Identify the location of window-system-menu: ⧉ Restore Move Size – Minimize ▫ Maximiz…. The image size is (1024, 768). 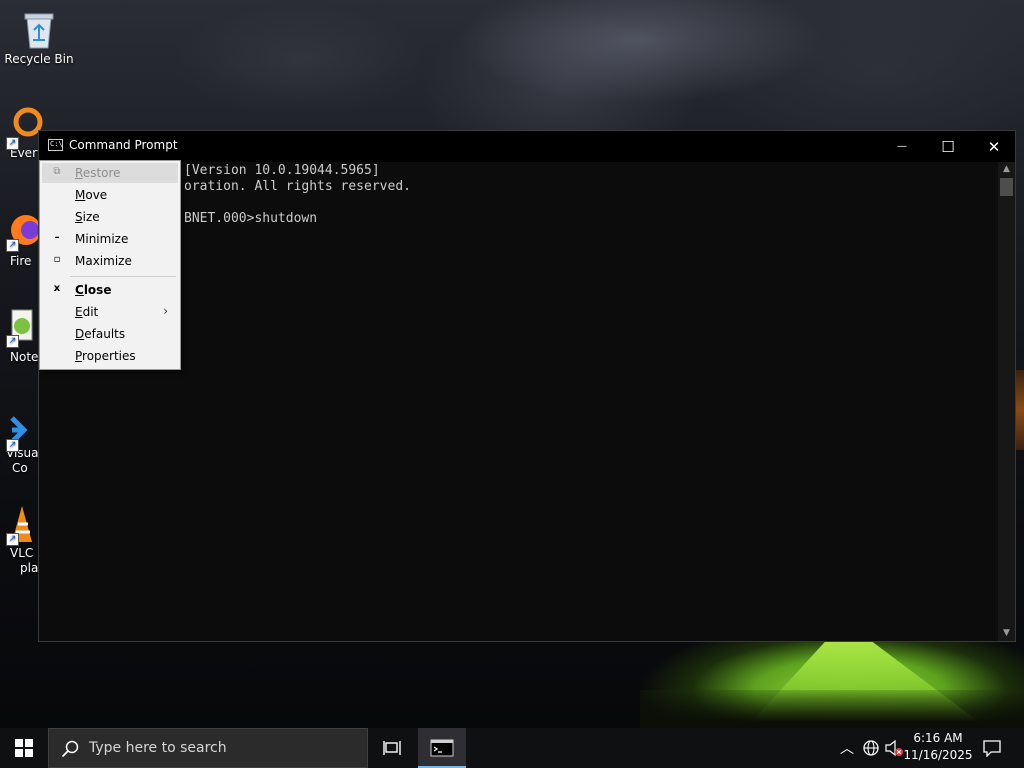
(110, 265).